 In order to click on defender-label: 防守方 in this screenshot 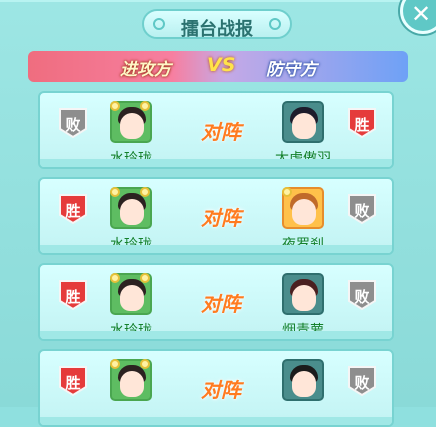, I will do `click(291, 70)`.